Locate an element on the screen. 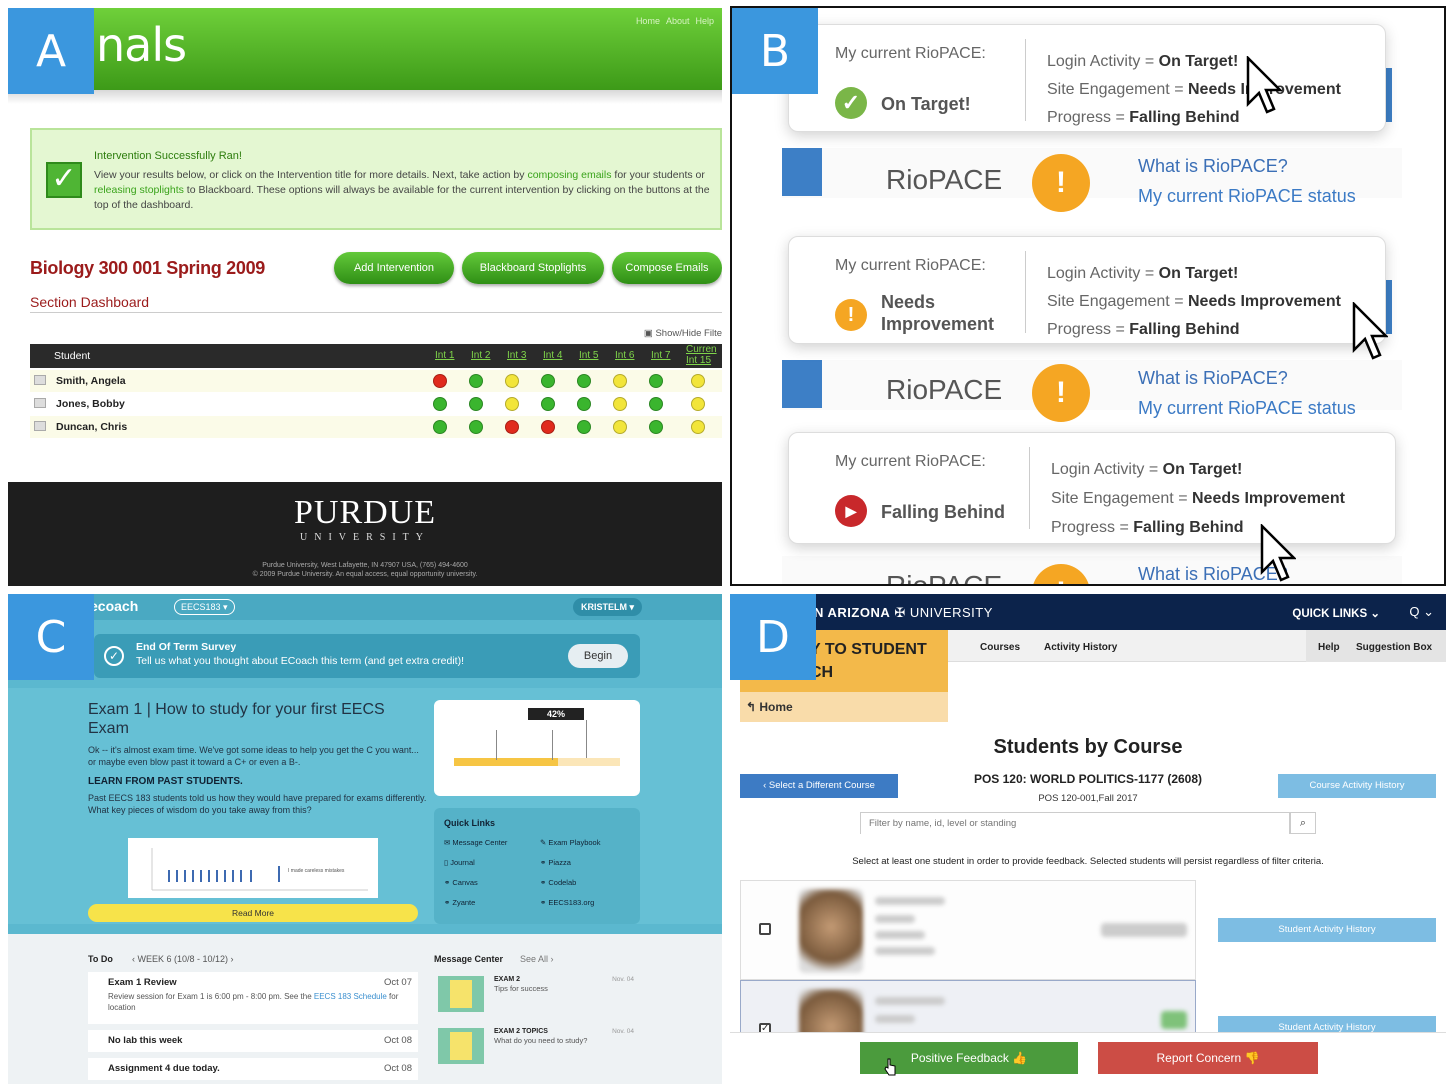  current-label: My current RioPACE: is located at coordinates (910, 461).